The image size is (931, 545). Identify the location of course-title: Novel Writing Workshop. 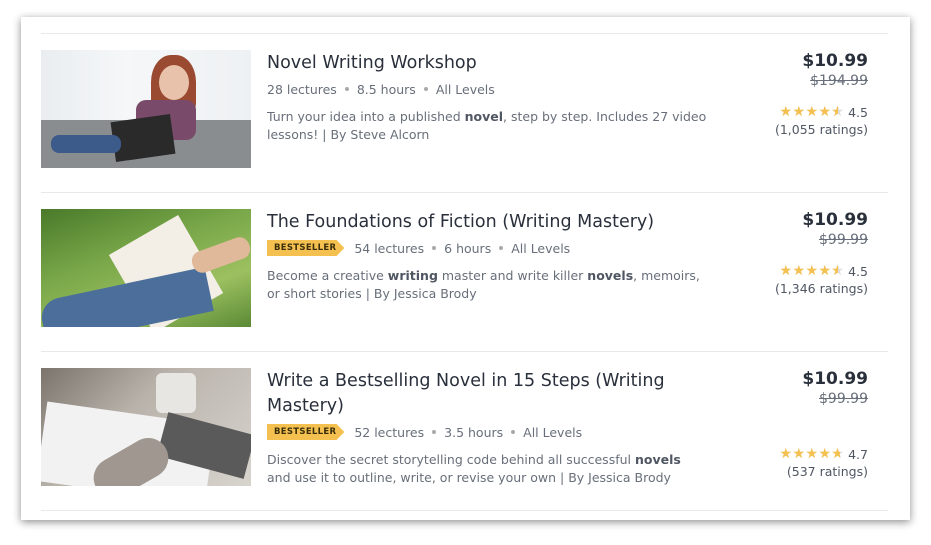
(487, 63).